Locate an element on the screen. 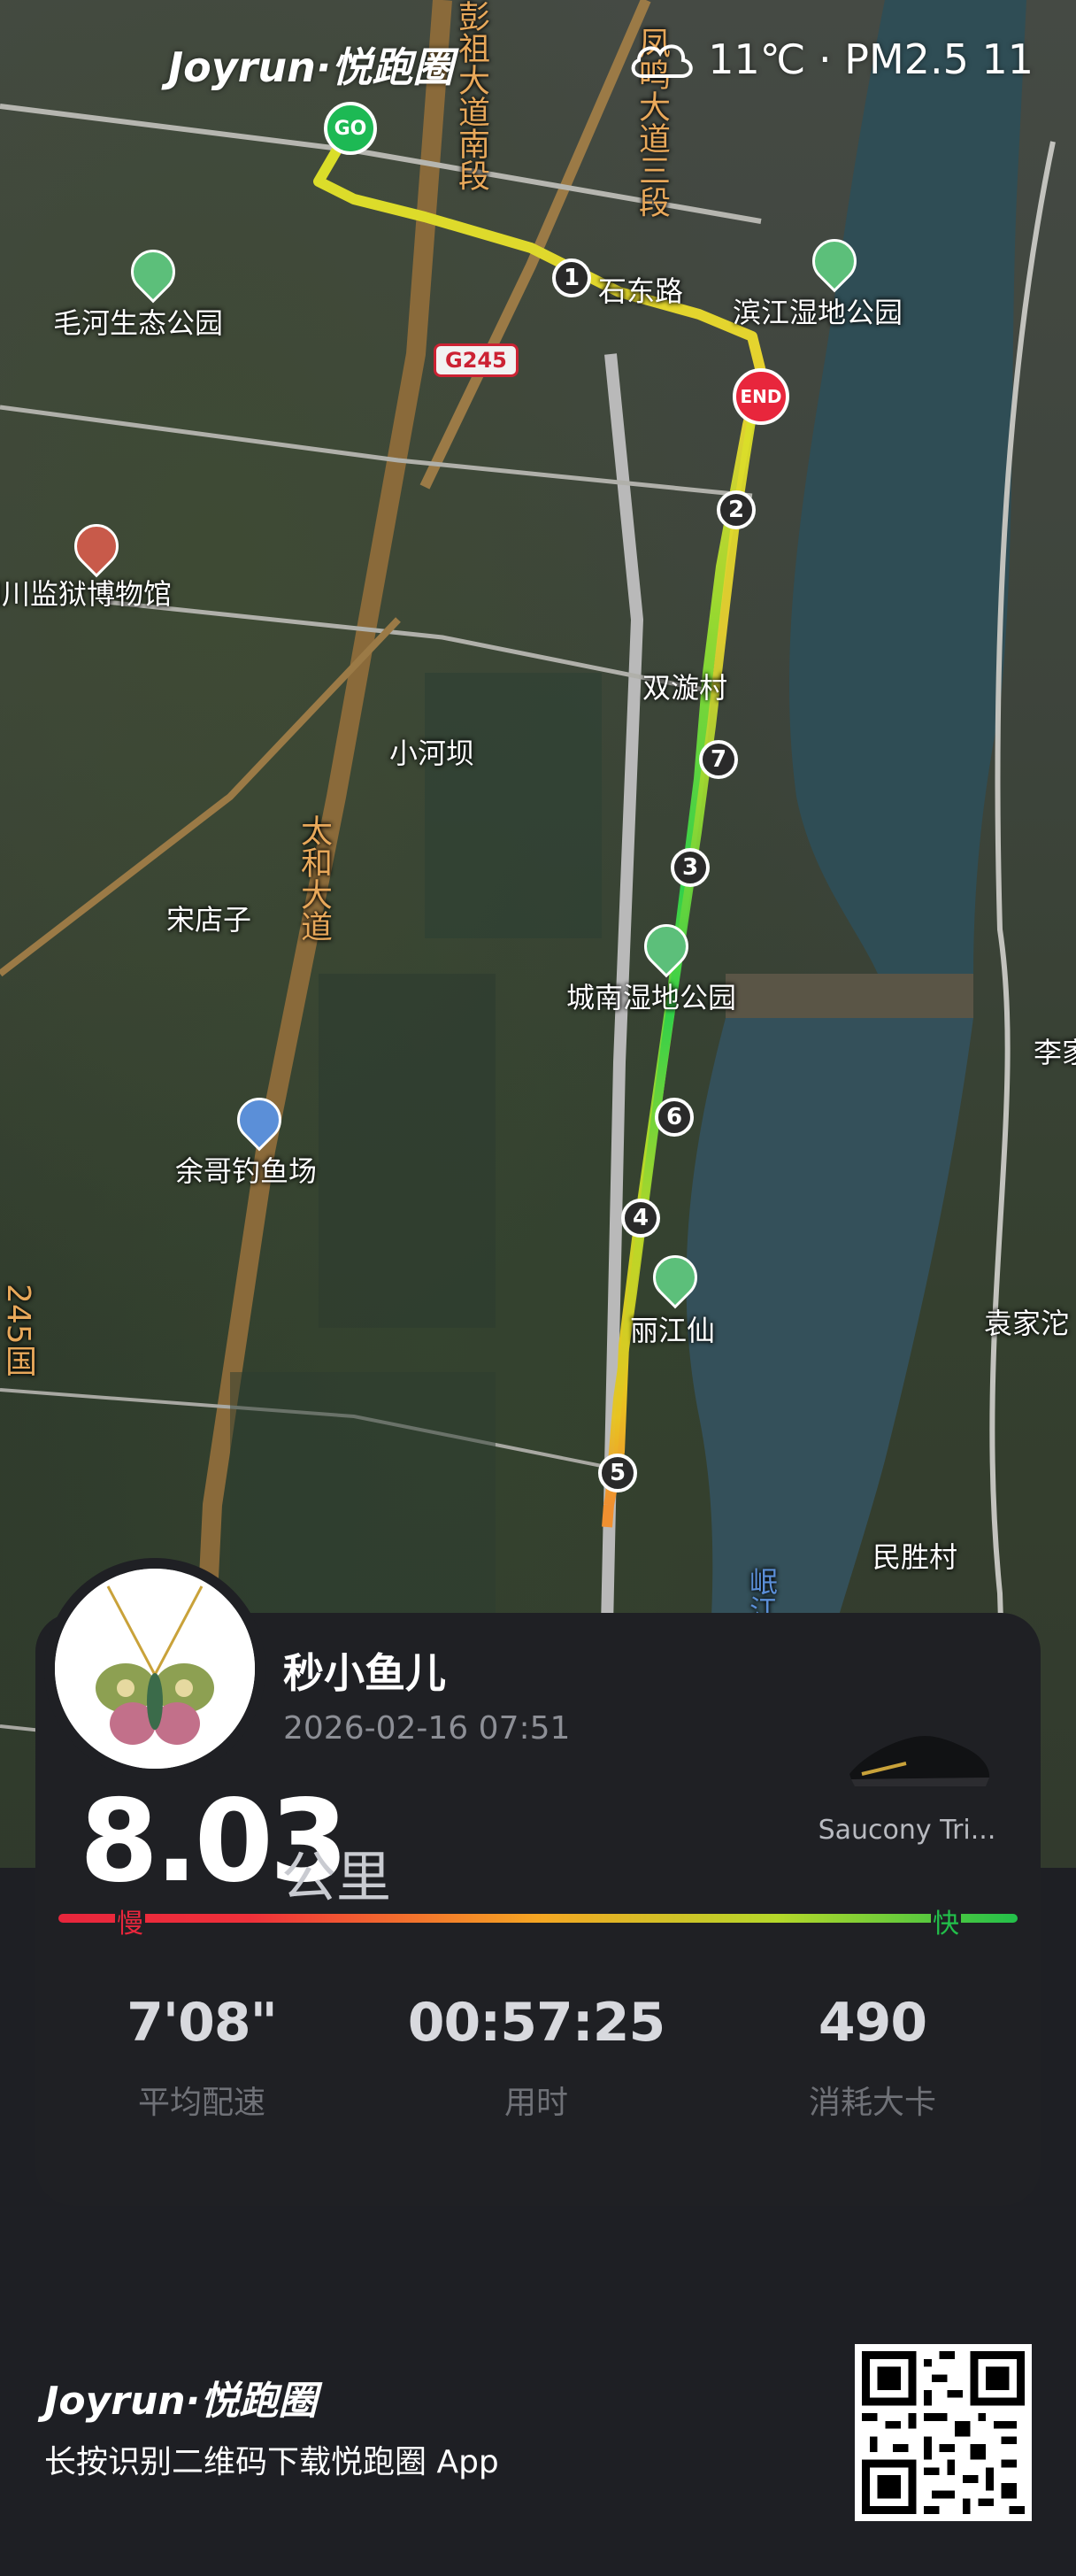  stat-calories: 490 消耗大卡 is located at coordinates (872, 2057).